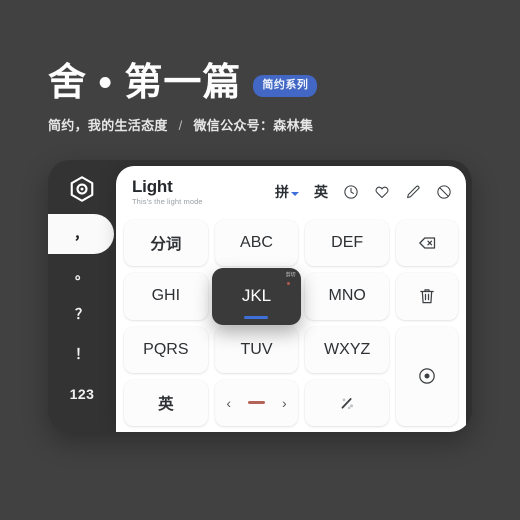 The width and height of the screenshot is (520, 520). Describe the element at coordinates (166, 349) in the screenshot. I see `pqrs-key: PQRS` at that location.